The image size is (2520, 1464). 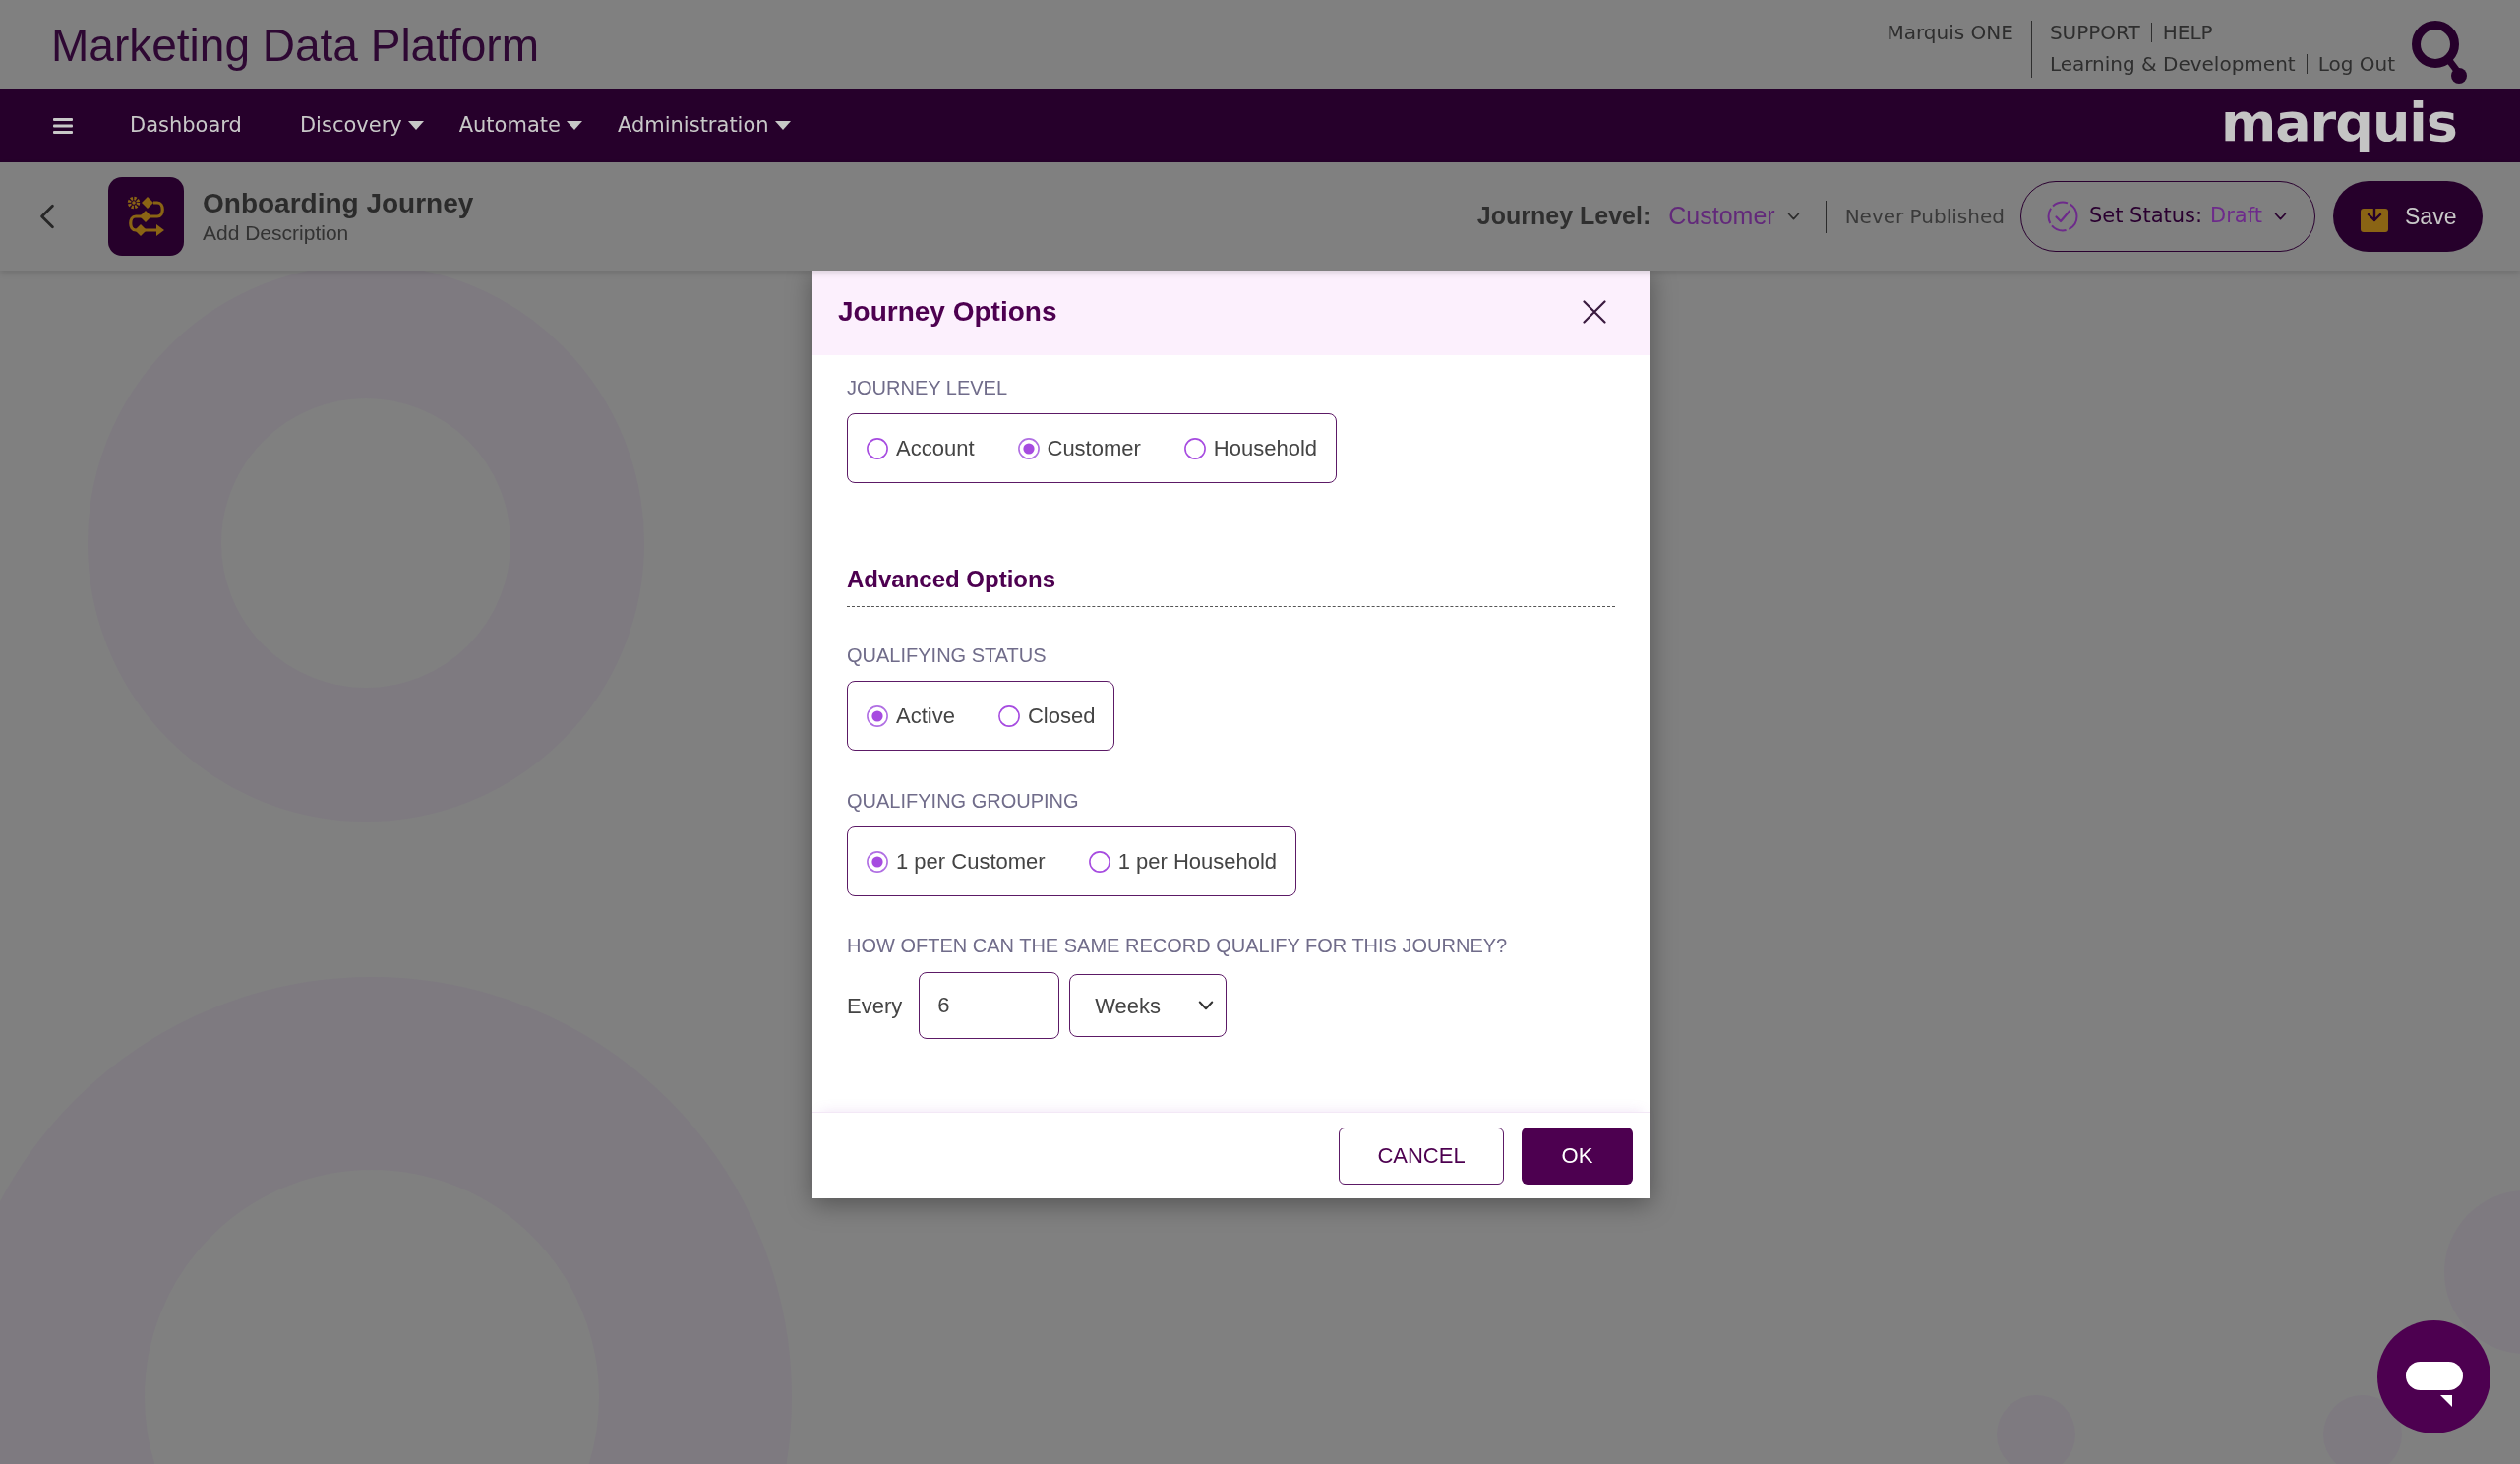 I want to click on radio-option: 1 per Household, so click(x=1183, y=861).